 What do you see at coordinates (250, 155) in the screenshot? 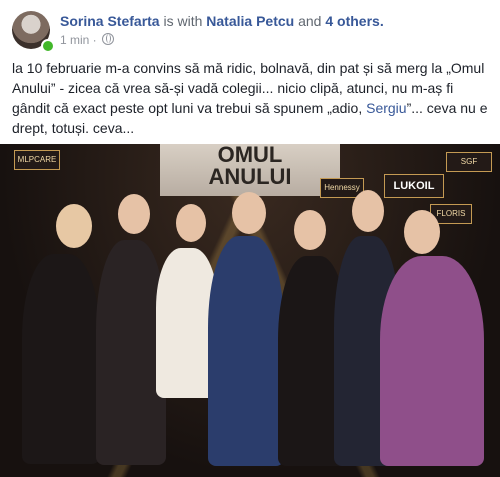
I see `sign-line-1: OMUL` at bounding box center [250, 155].